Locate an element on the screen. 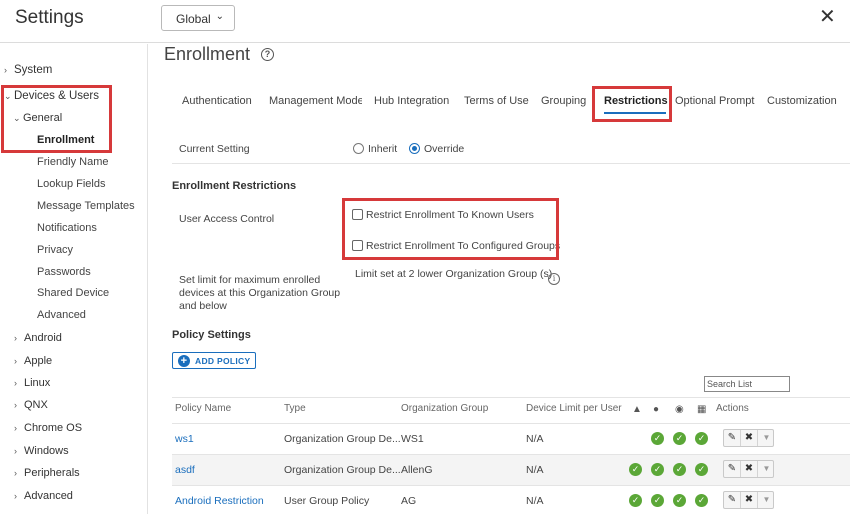 The image size is (850, 514). app-title: Settings is located at coordinates (49, 17).